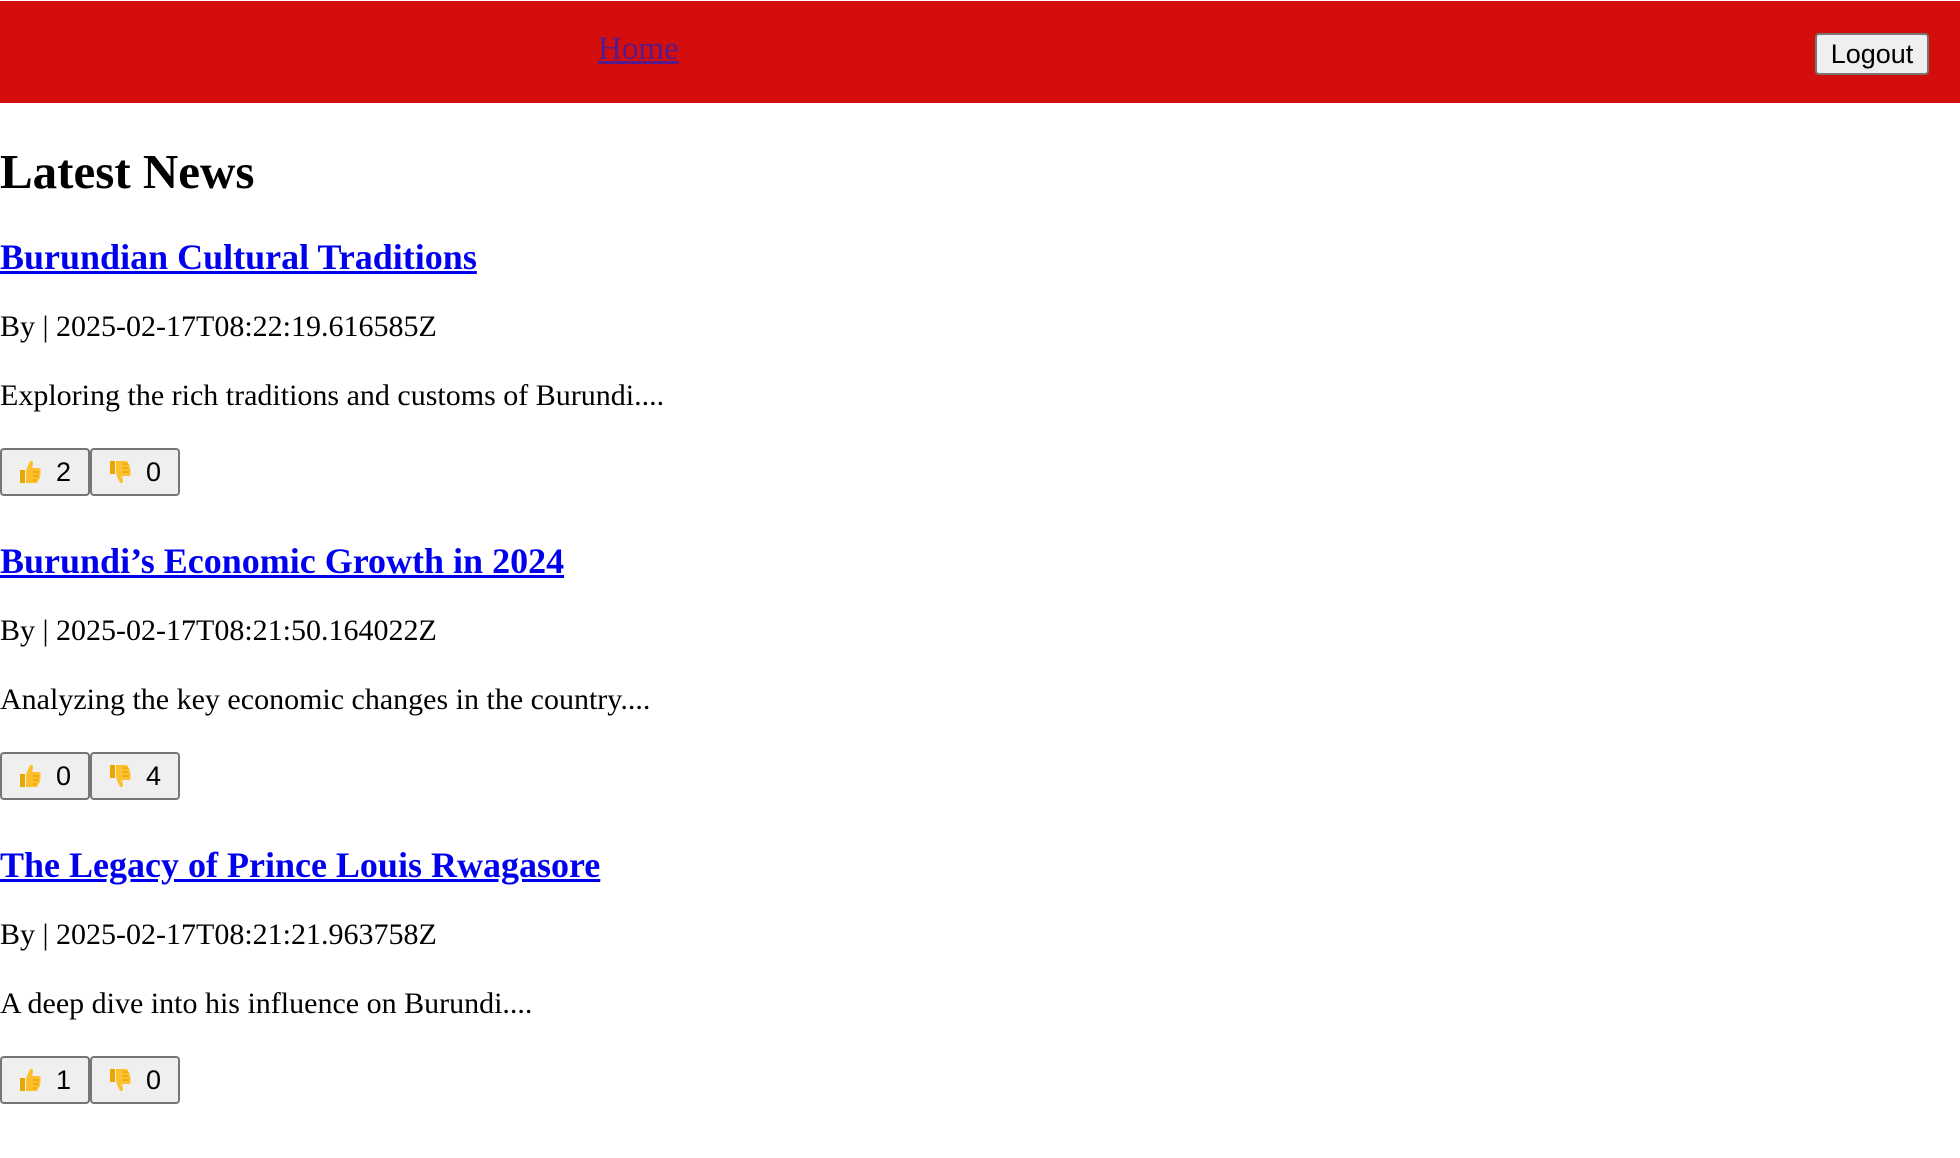 Image resolution: width=1960 pixels, height=1158 pixels. I want to click on like-button: 1, so click(45, 1080).